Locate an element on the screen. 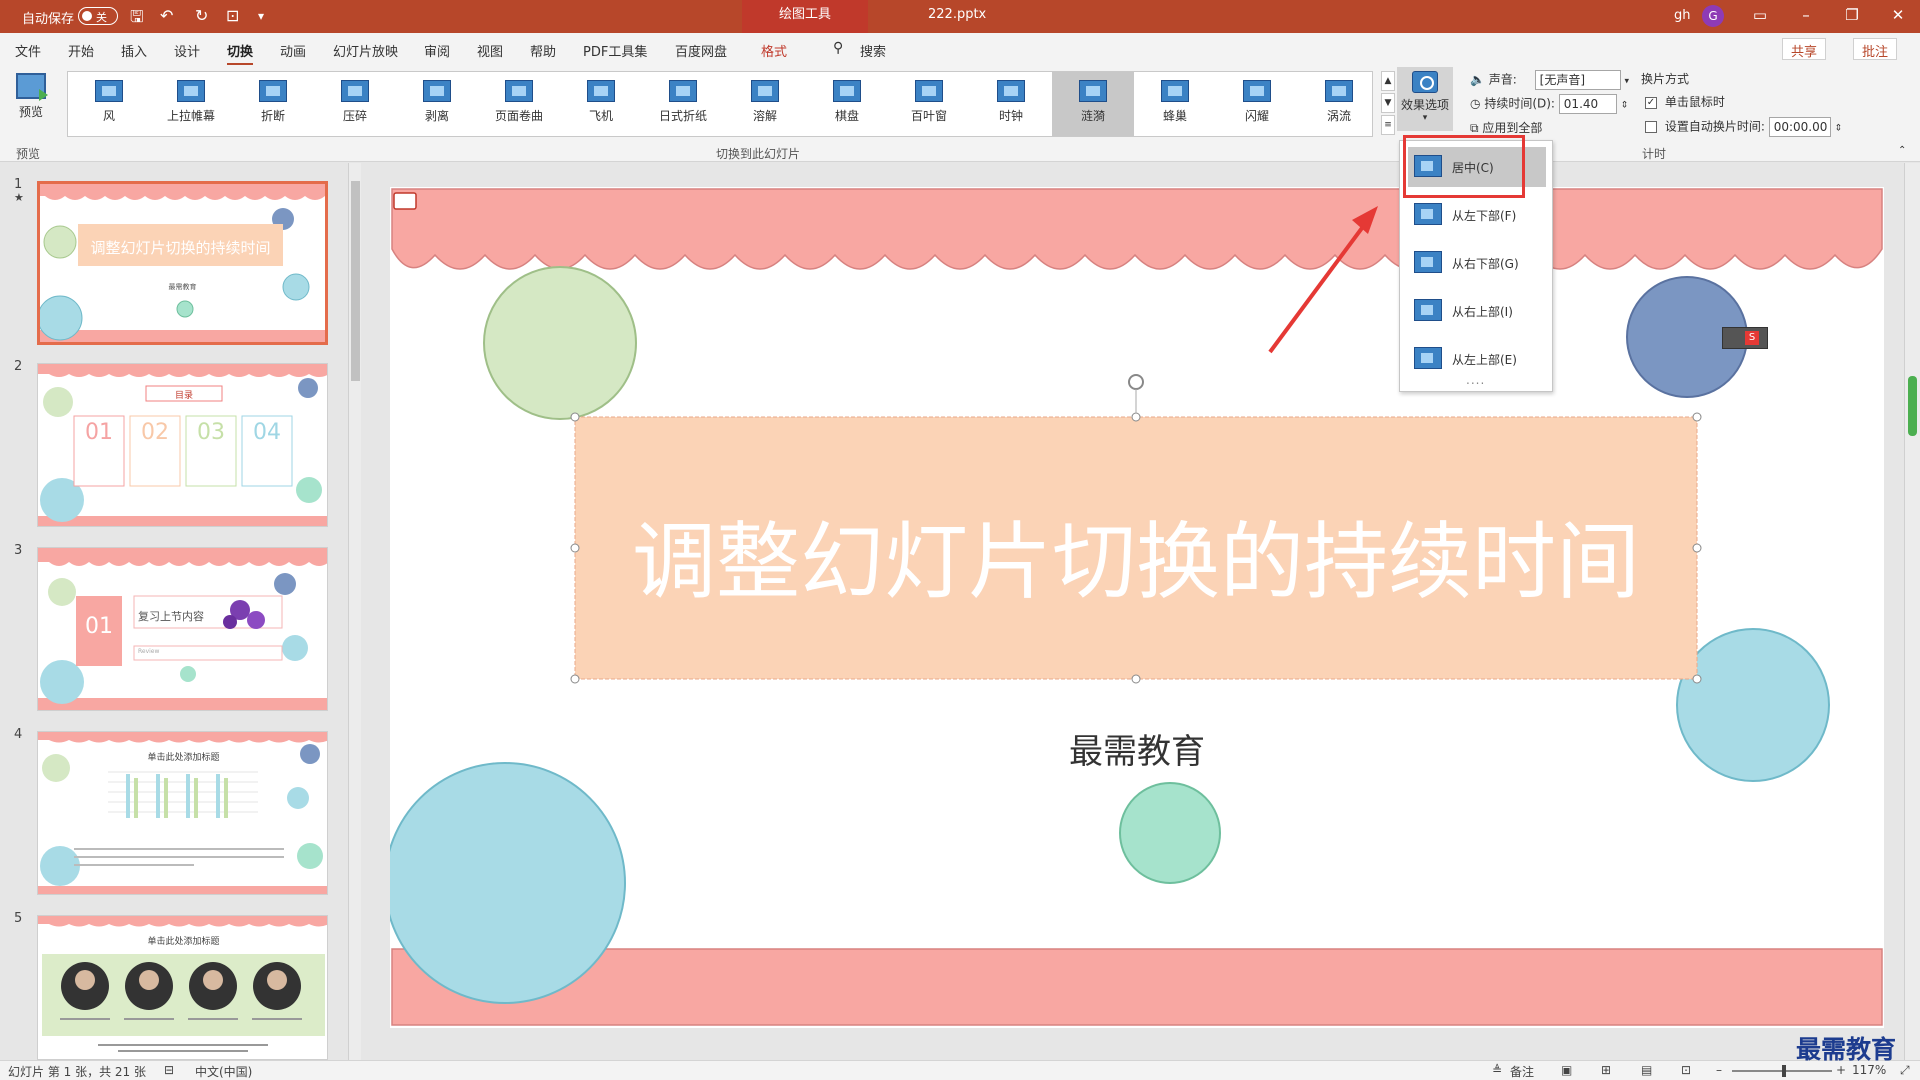 The width and height of the screenshot is (1920, 1080). tab-animations: 动画 is located at coordinates (293, 50).